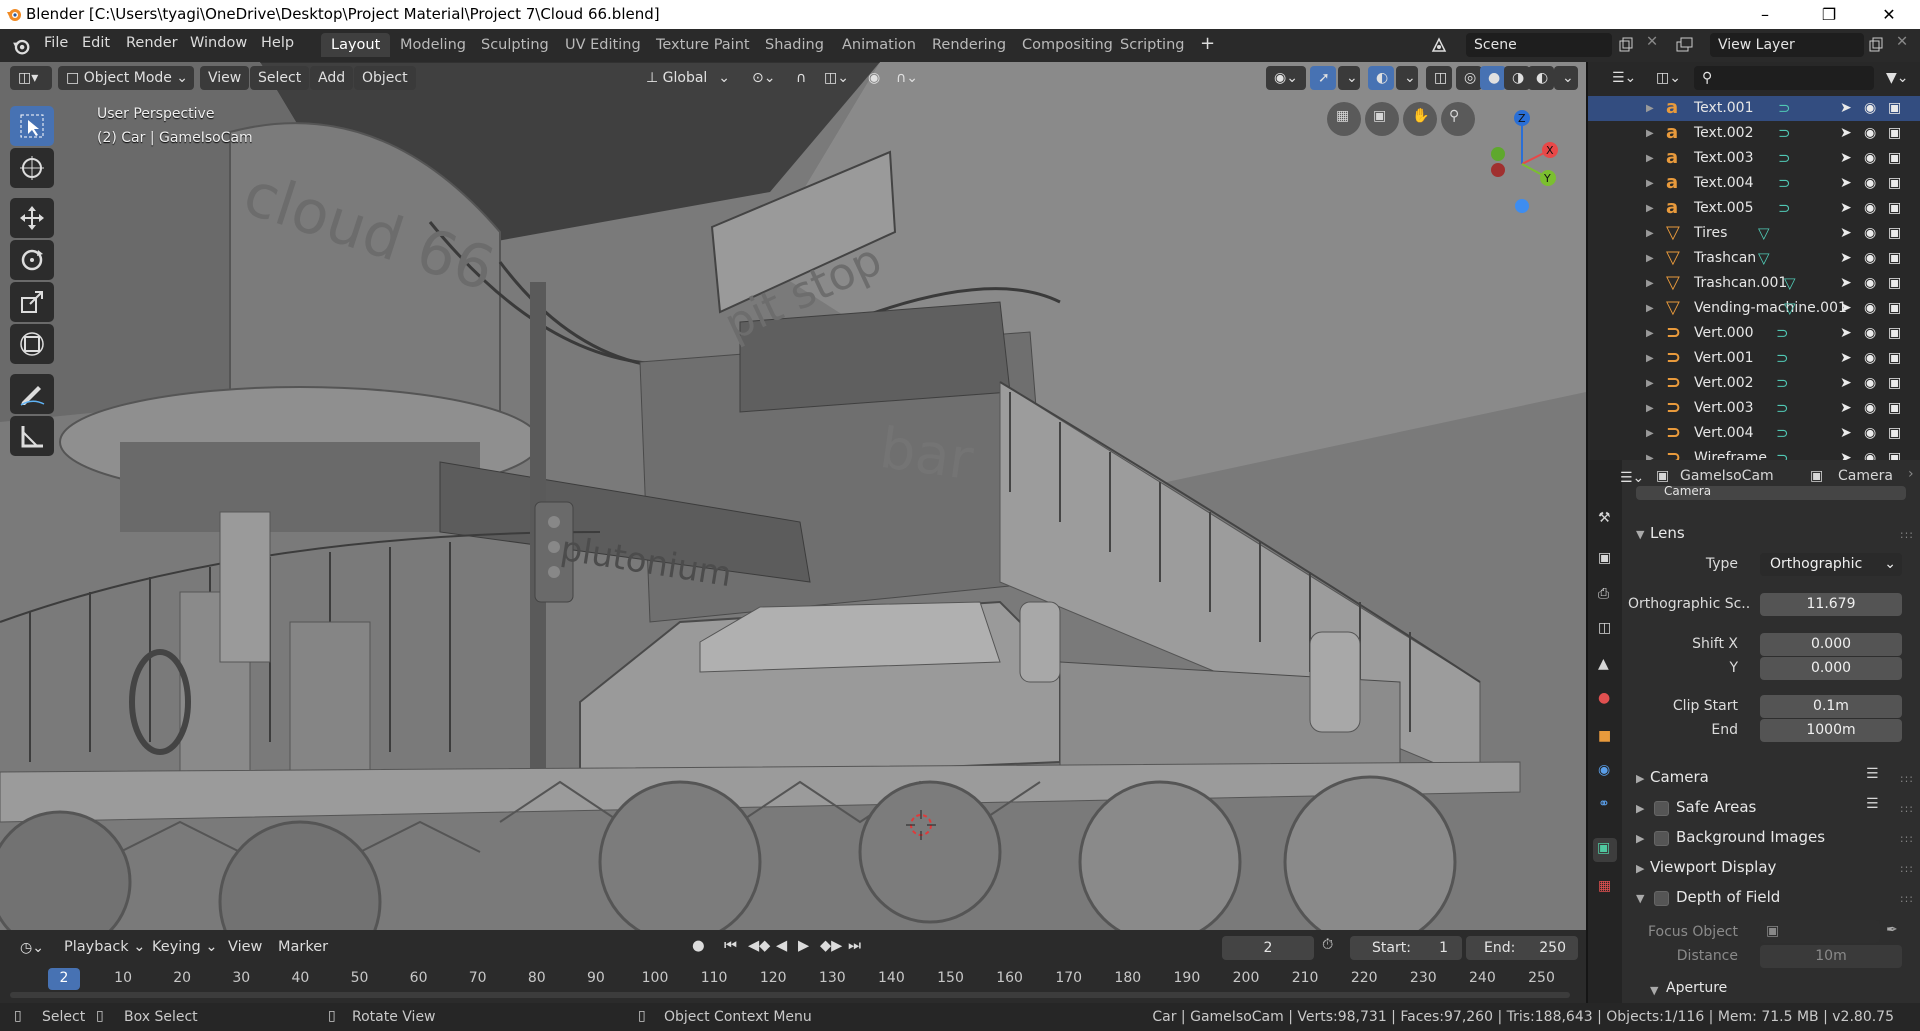 This screenshot has height=1031, width=1920. Describe the element at coordinates (1831, 956) in the screenshot. I see `distance-field: 10m` at that location.